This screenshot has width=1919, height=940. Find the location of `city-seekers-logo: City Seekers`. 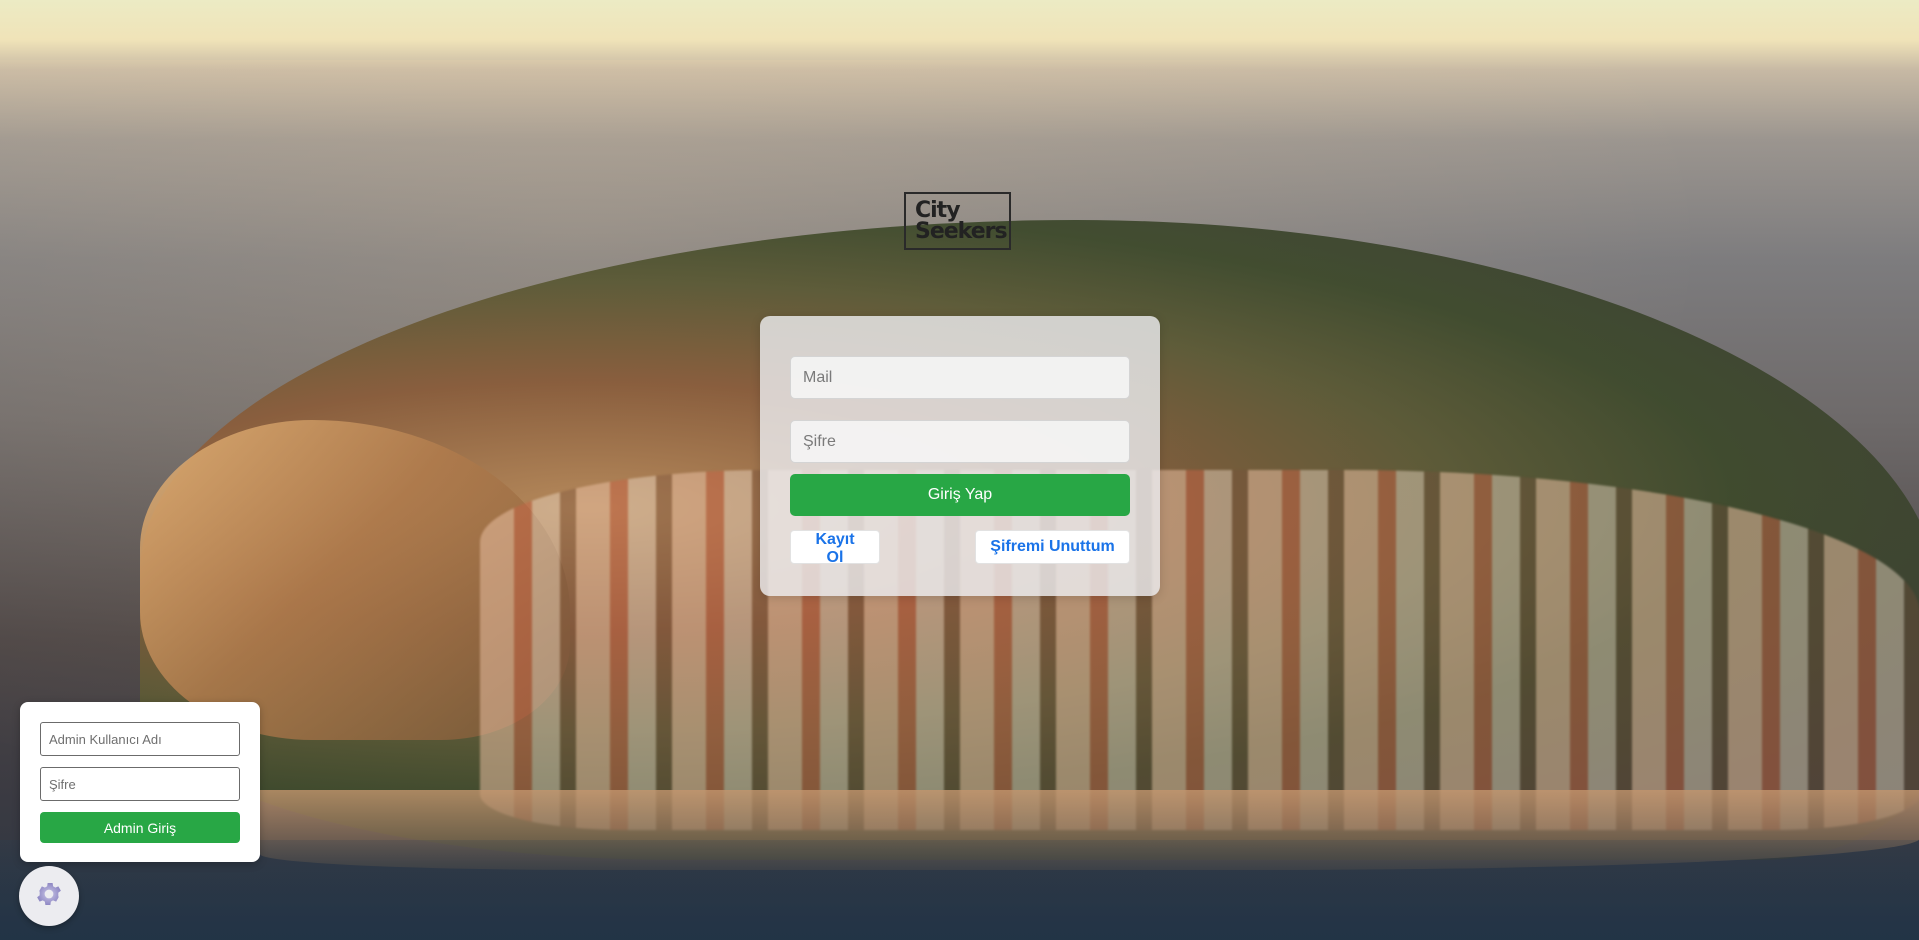

city-seekers-logo: City Seekers is located at coordinates (957, 221).